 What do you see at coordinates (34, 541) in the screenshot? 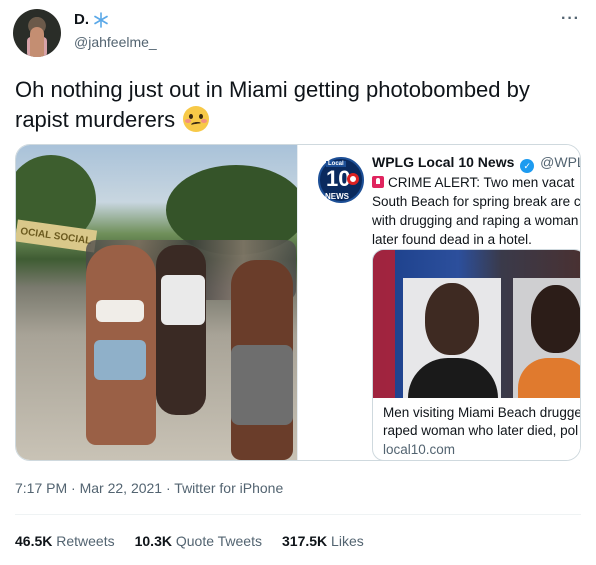
I see `retweets-count: 46.5K` at bounding box center [34, 541].